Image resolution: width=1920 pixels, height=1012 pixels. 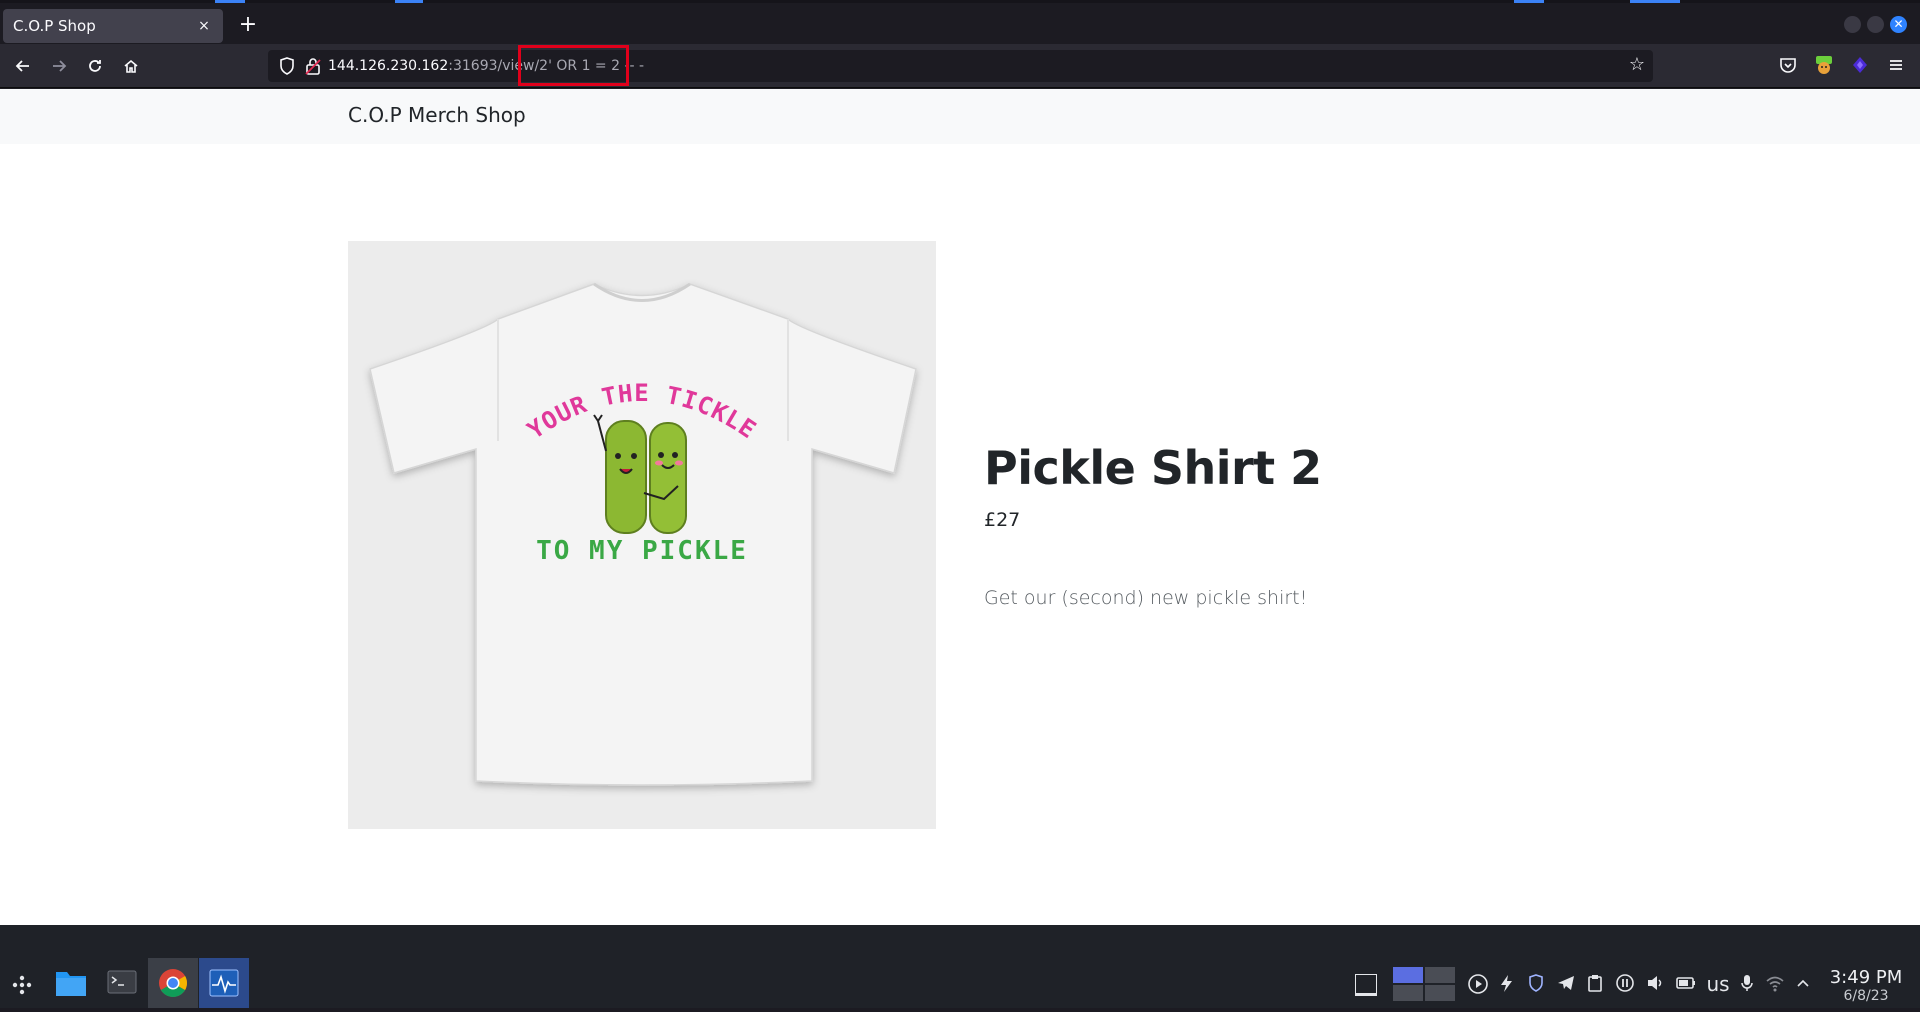 What do you see at coordinates (1424, 984) in the screenshot?
I see `workspace-pager` at bounding box center [1424, 984].